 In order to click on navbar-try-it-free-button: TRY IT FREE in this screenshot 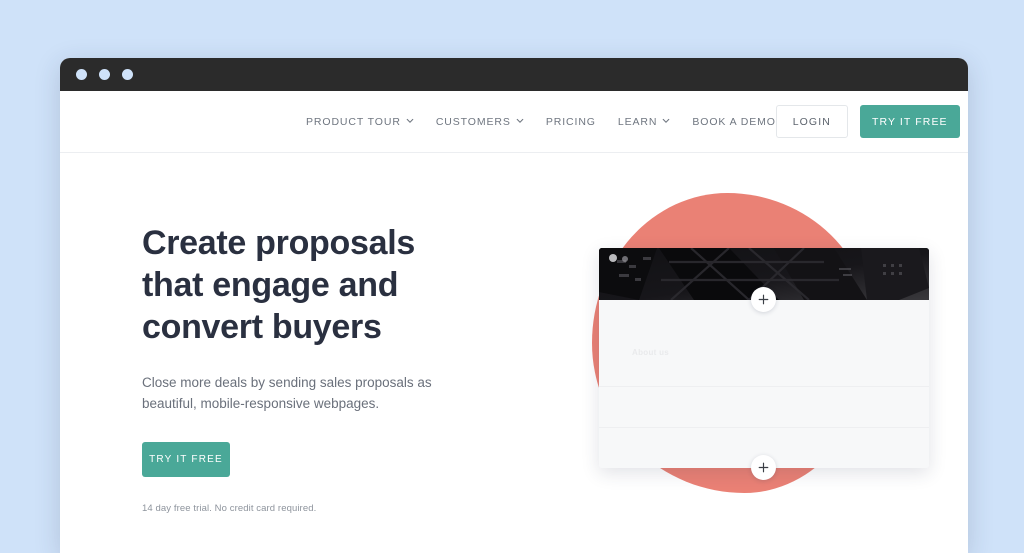, I will do `click(909, 121)`.